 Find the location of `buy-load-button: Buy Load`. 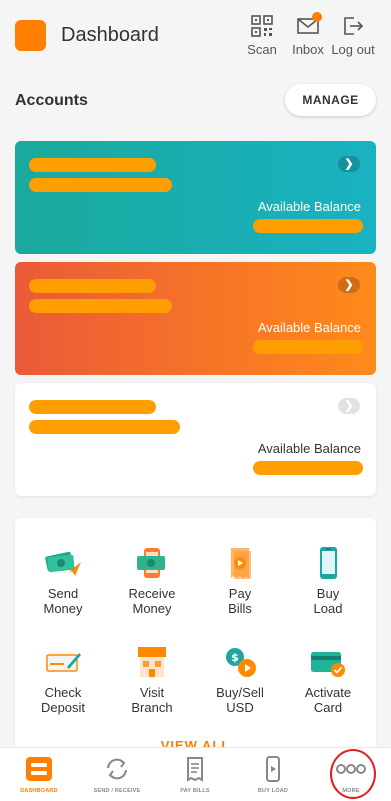

buy-load-button: Buy Load is located at coordinates (328, 581).